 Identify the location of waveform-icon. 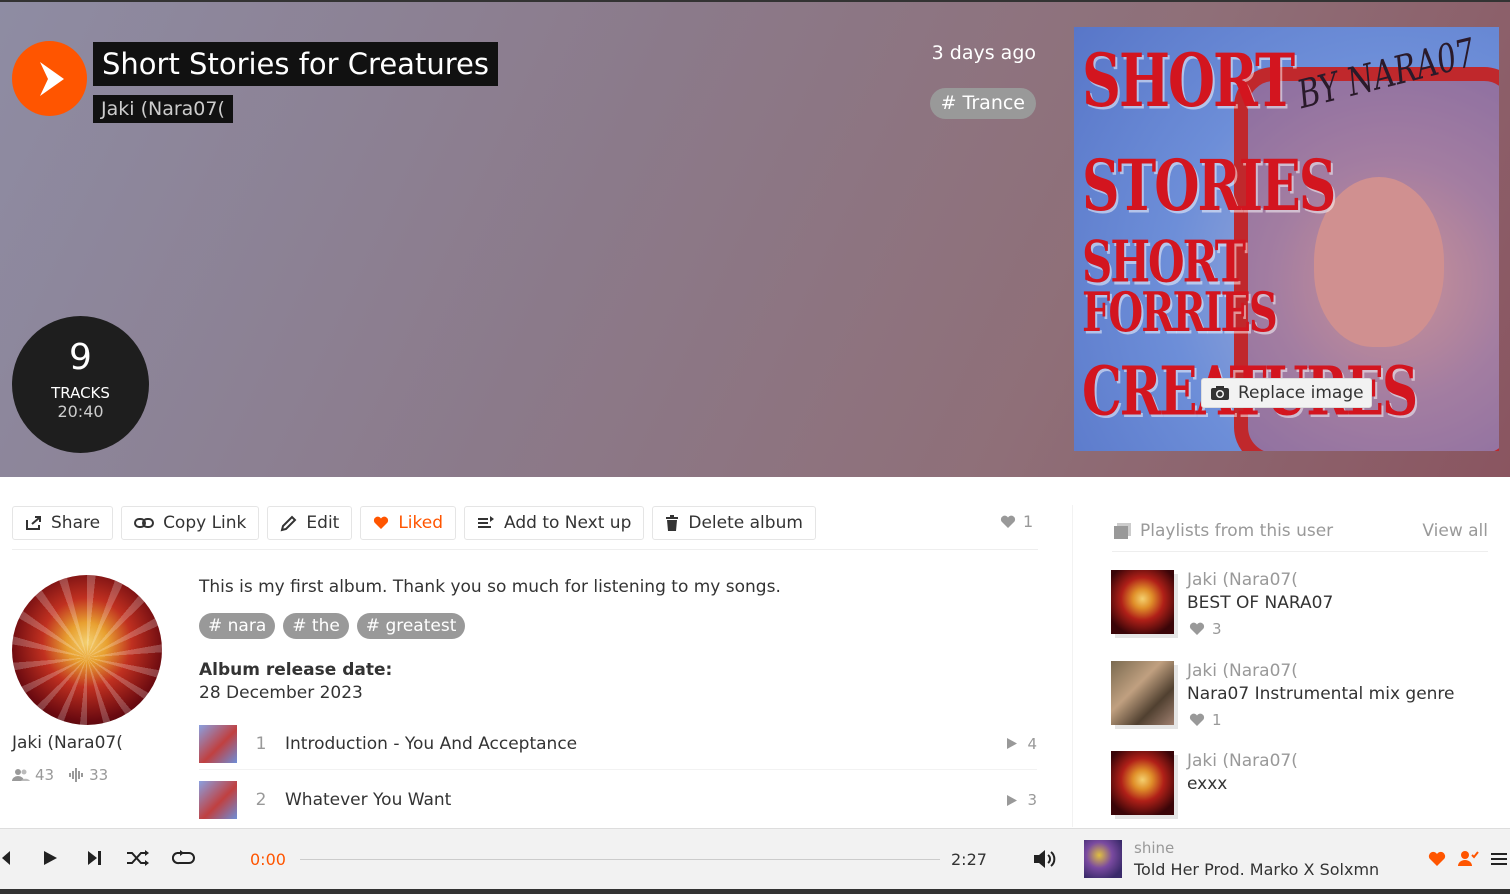
(76, 775).